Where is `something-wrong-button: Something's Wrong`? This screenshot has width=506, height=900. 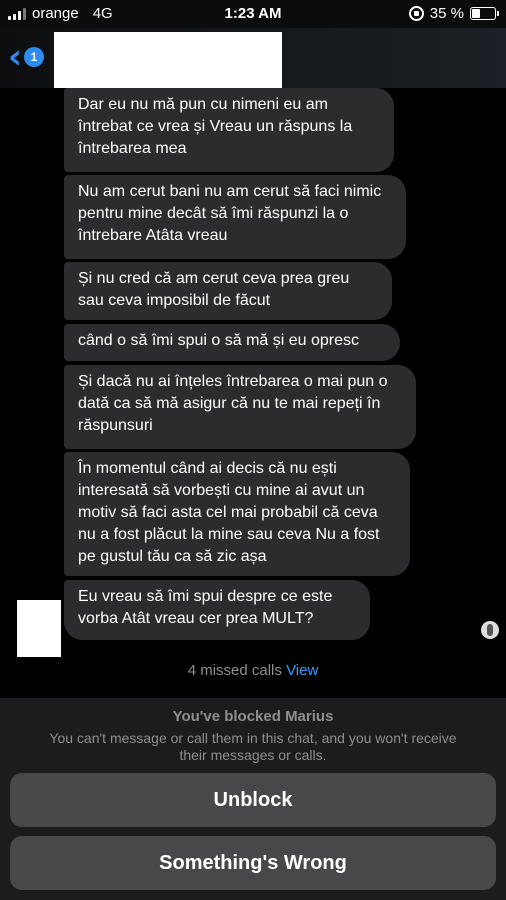
something-wrong-button: Something's Wrong is located at coordinates (253, 863).